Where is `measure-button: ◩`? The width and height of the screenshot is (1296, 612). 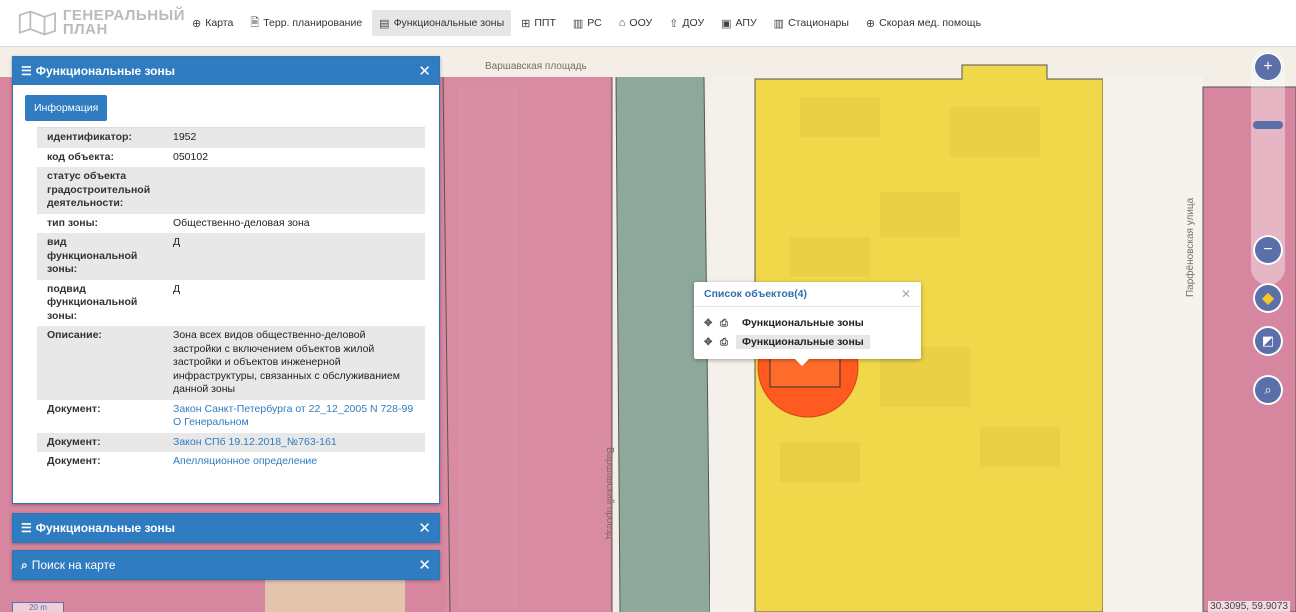
measure-button: ◩ is located at coordinates (1268, 341).